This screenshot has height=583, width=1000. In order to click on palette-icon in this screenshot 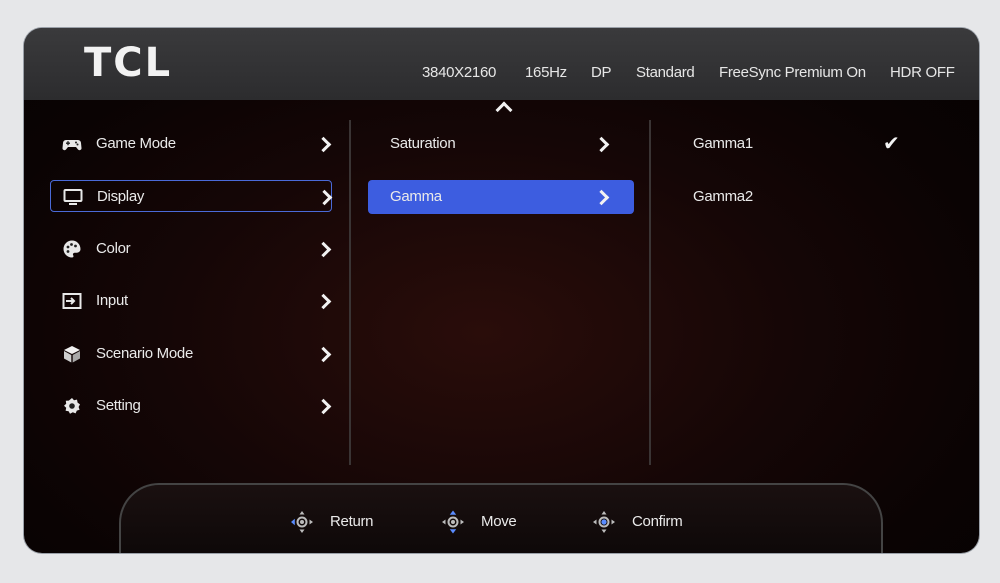, I will do `click(72, 249)`.